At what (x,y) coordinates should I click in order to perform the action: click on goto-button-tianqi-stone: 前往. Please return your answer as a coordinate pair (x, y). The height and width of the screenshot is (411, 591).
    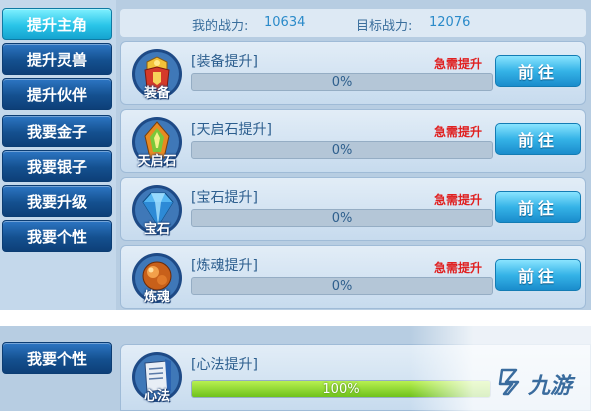
    Looking at the image, I should click on (538, 139).